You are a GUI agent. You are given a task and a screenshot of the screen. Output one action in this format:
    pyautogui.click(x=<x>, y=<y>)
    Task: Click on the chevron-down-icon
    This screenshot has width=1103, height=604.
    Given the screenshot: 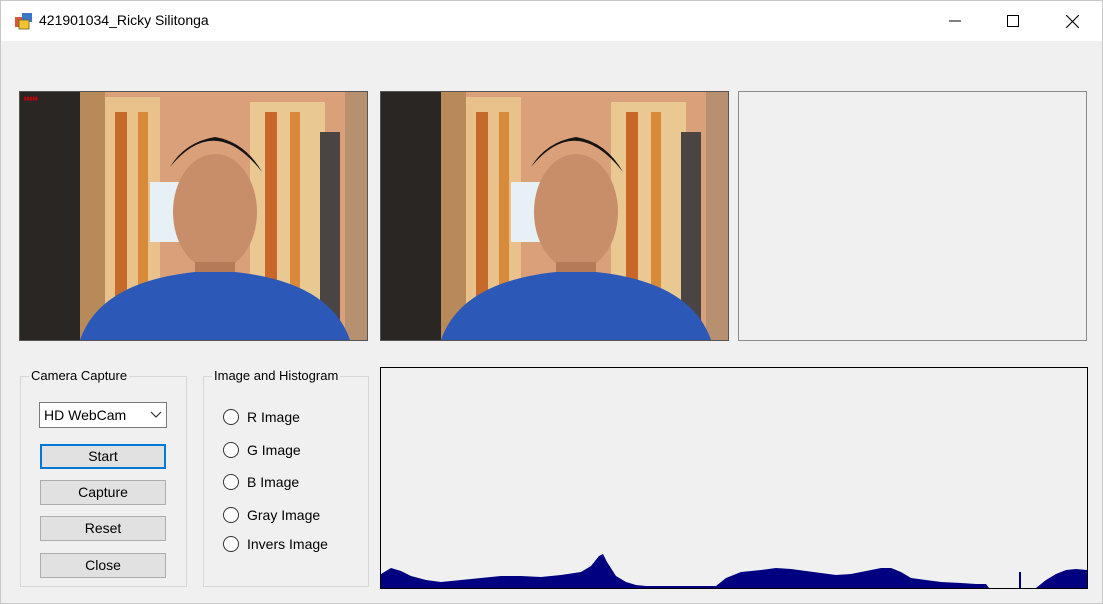 What is the action you would take?
    pyautogui.click(x=156, y=414)
    